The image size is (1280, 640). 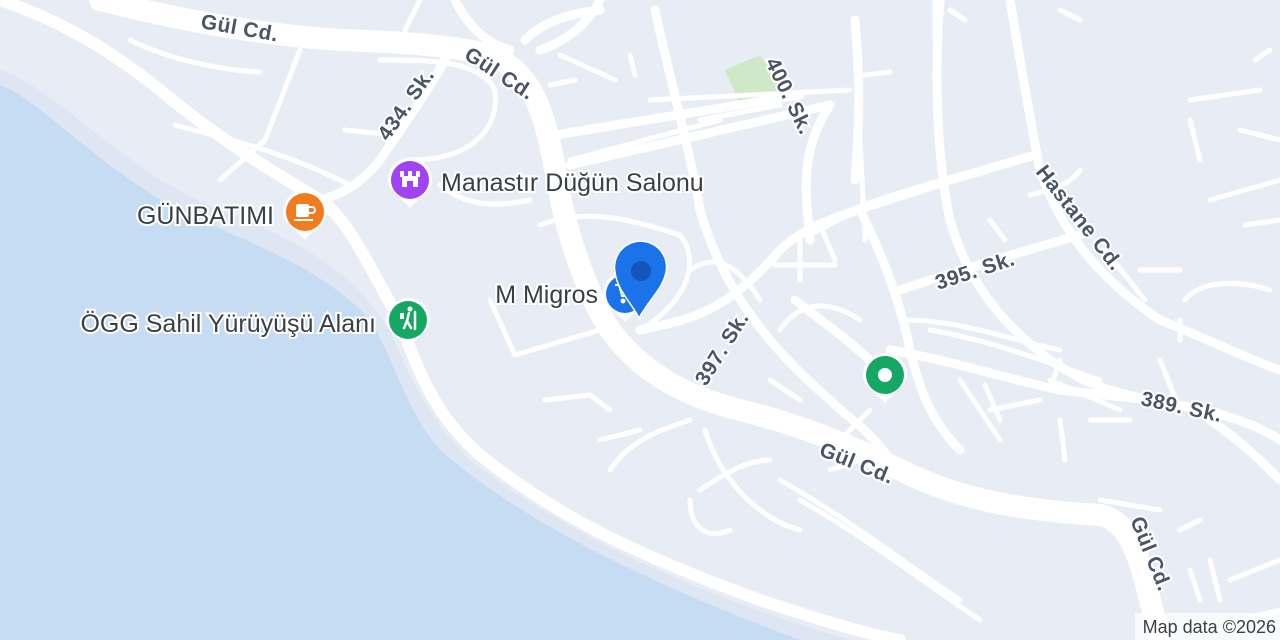 I want to click on location-pin-dot, so click(x=641, y=271).